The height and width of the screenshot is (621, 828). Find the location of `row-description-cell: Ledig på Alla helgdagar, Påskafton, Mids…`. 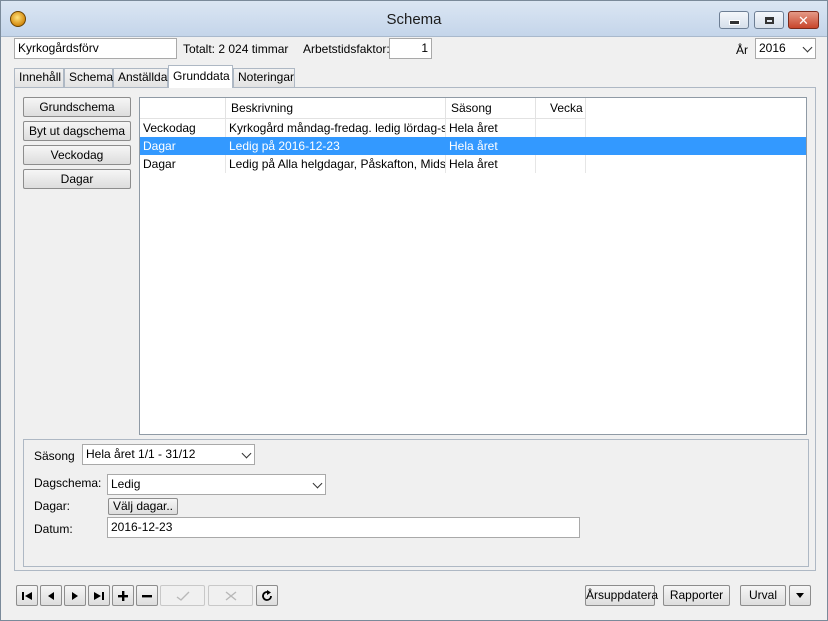

row-description-cell: Ledig på Alla helgdagar, Påskafton, Mids… is located at coordinates (336, 164).